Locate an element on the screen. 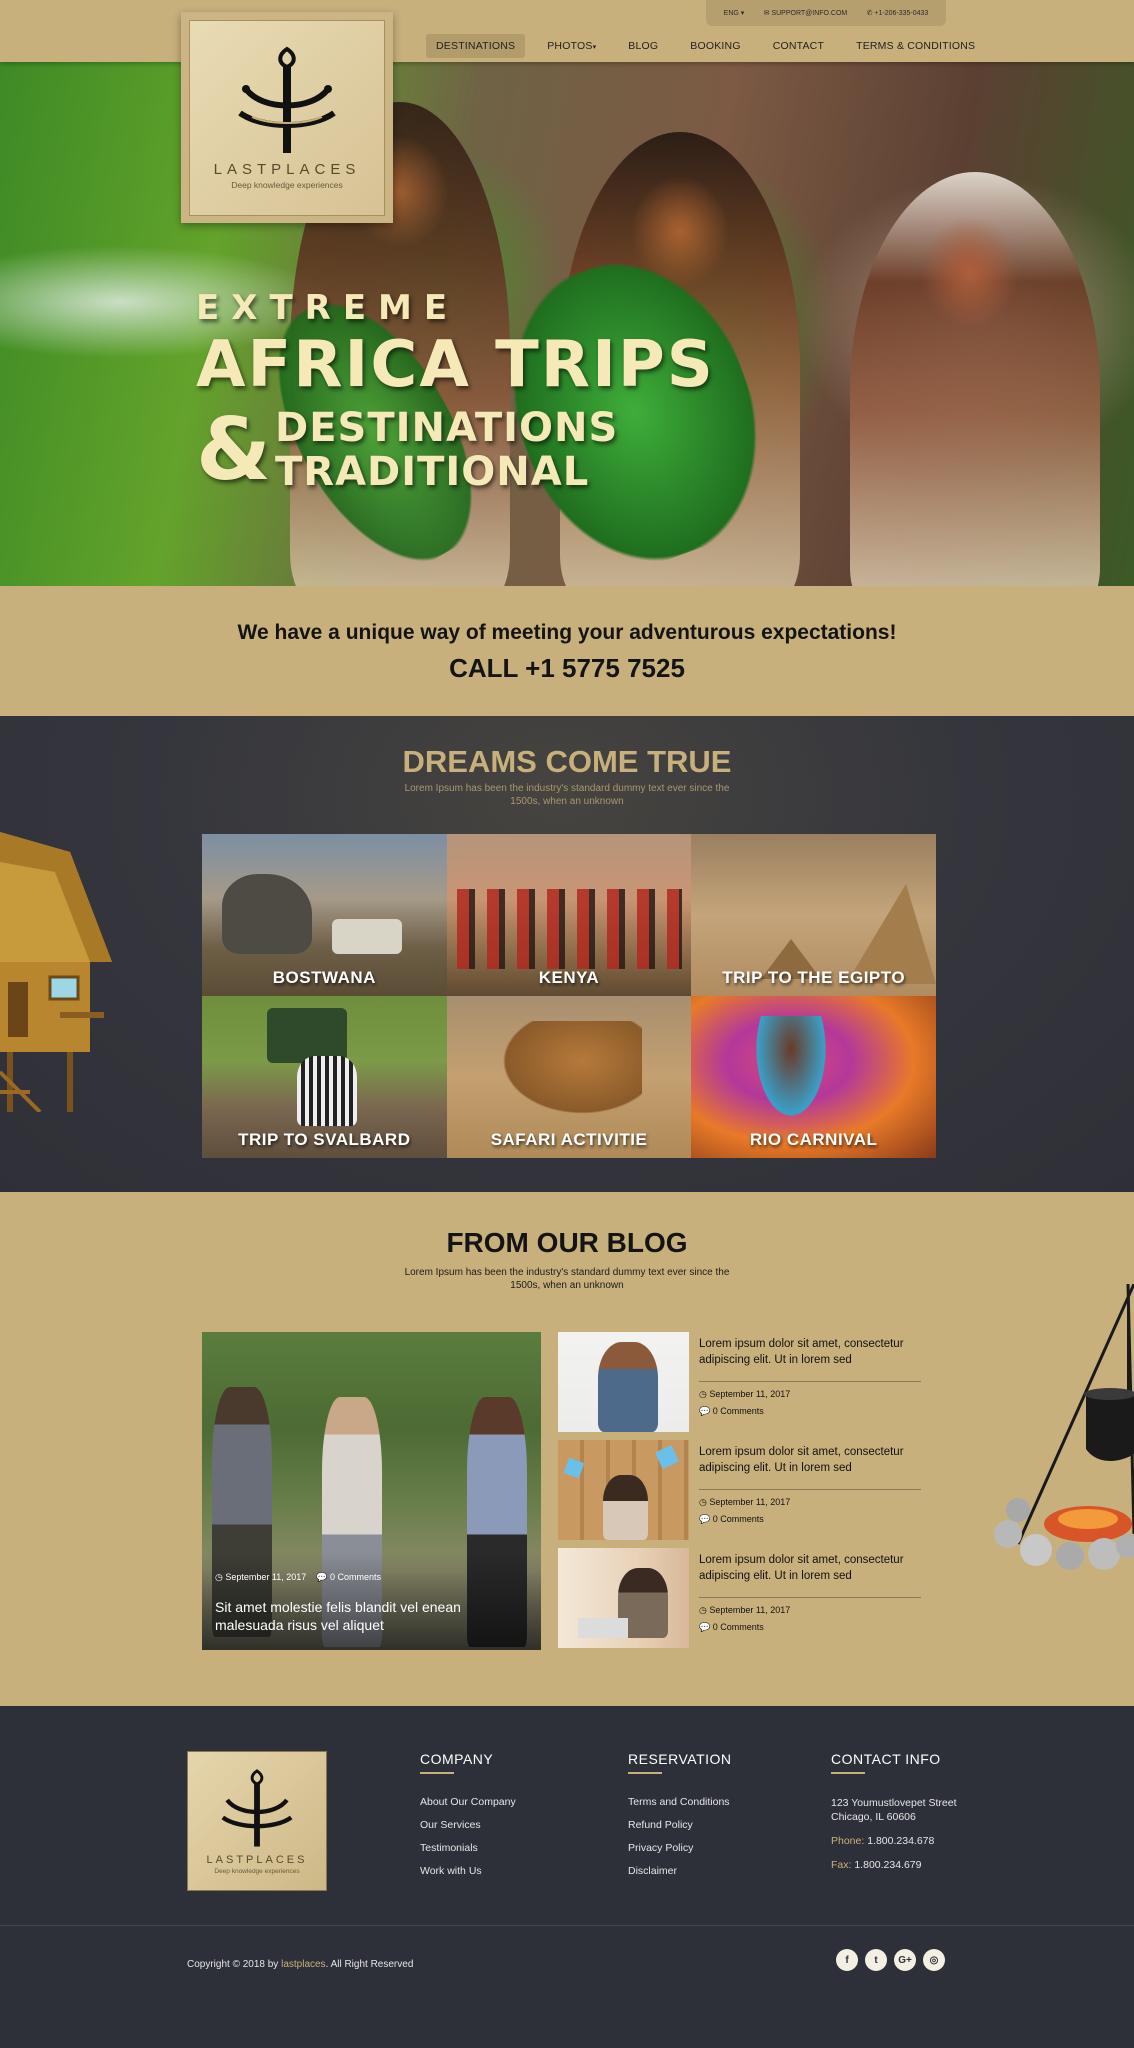 The width and height of the screenshot is (1134, 2048). hero-line-traditional: TRADITIONAL is located at coordinates (432, 472).